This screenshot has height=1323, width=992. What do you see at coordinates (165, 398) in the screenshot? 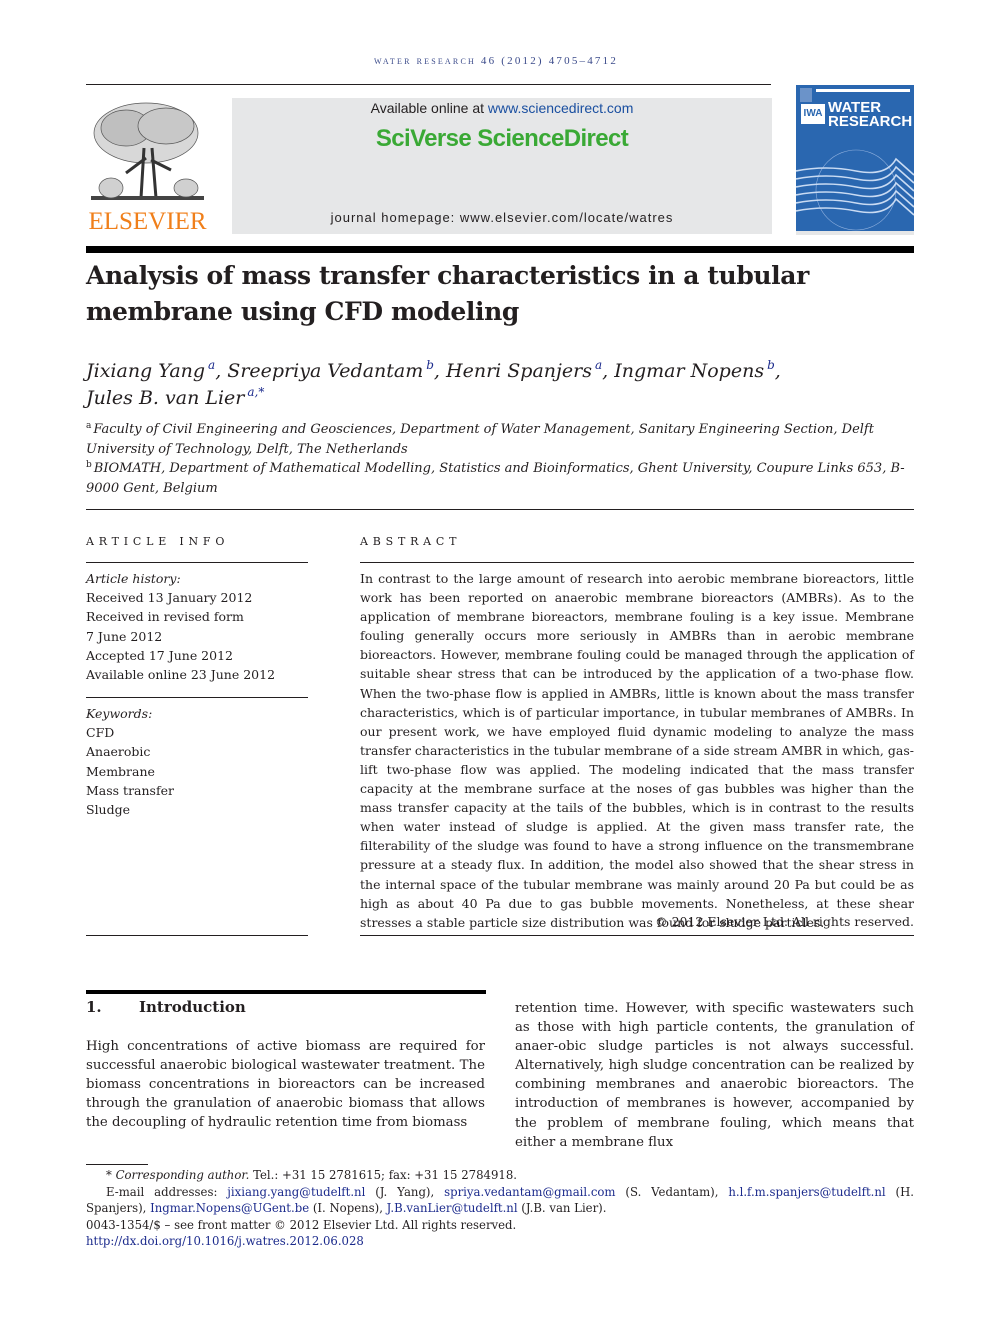
I see `author-name: Jules B. van Lier` at bounding box center [165, 398].